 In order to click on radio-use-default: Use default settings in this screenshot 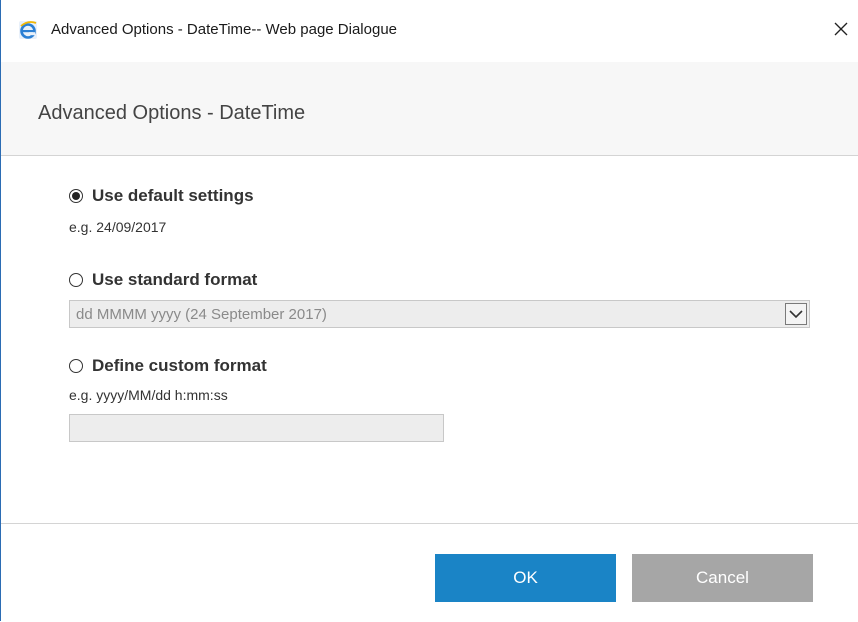, I will do `click(161, 196)`.